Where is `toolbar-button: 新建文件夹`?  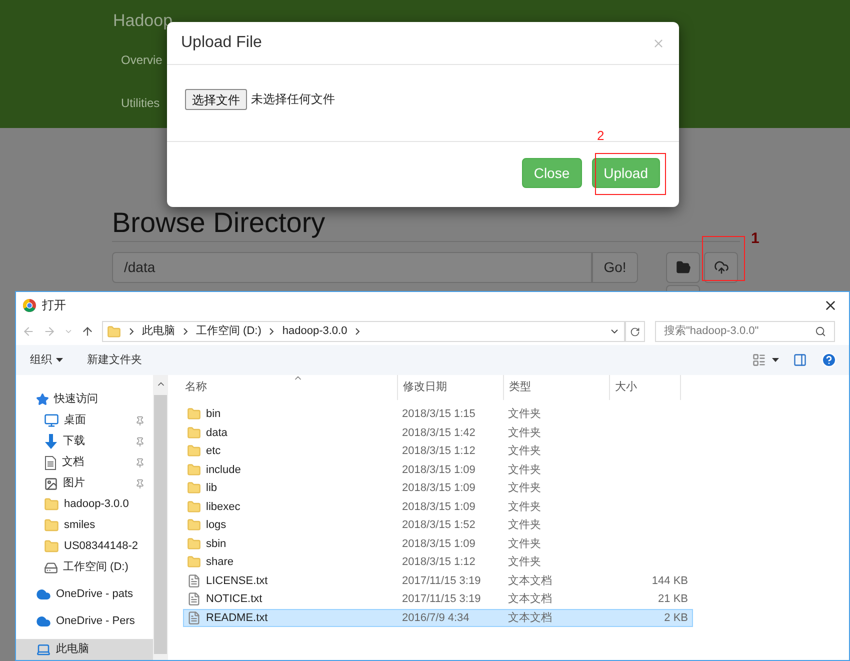
toolbar-button: 新建文件夹 is located at coordinates (114, 360).